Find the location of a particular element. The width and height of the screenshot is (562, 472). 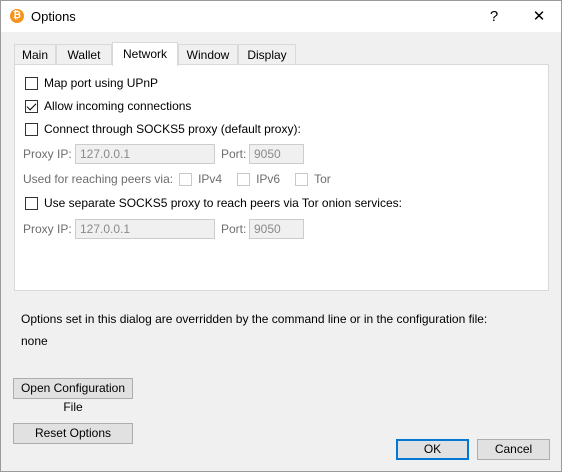

open-config-button: Open Configuration File is located at coordinates (73, 396).